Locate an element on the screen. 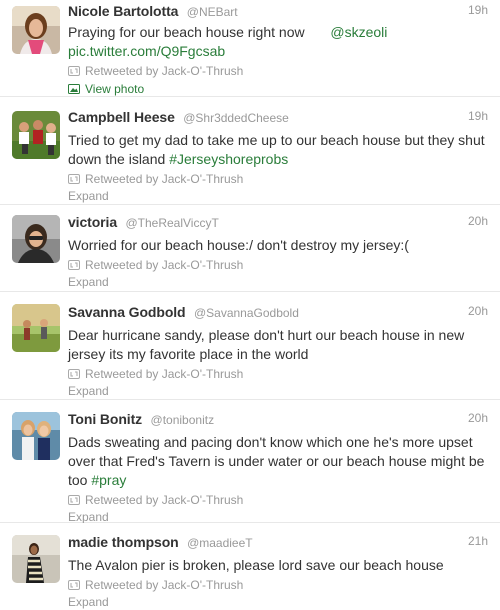 The width and height of the screenshot is (500, 610). fullname: Campbell Heese is located at coordinates (121, 117).